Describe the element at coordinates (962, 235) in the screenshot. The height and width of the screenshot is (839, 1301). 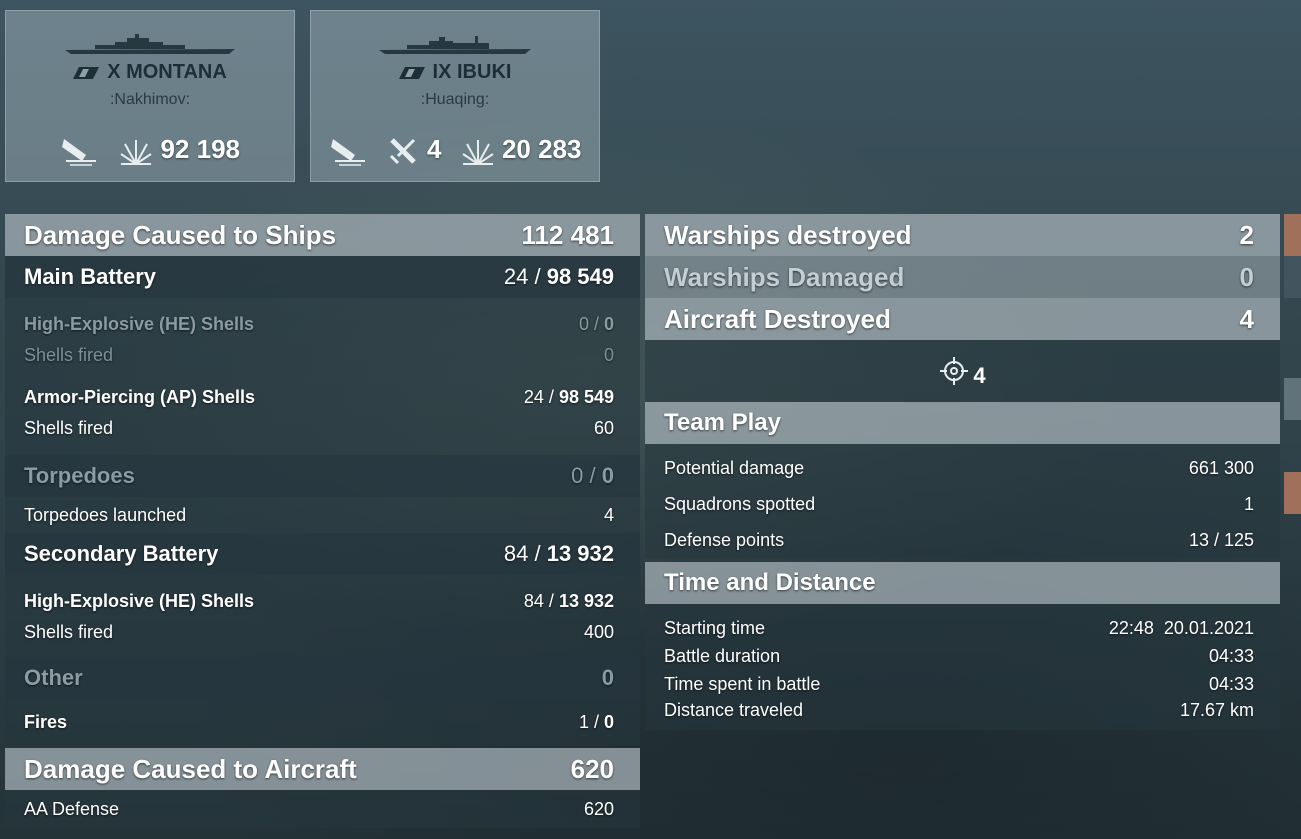
I see `warships-destroyed-row: Warships destroyed 2` at that location.